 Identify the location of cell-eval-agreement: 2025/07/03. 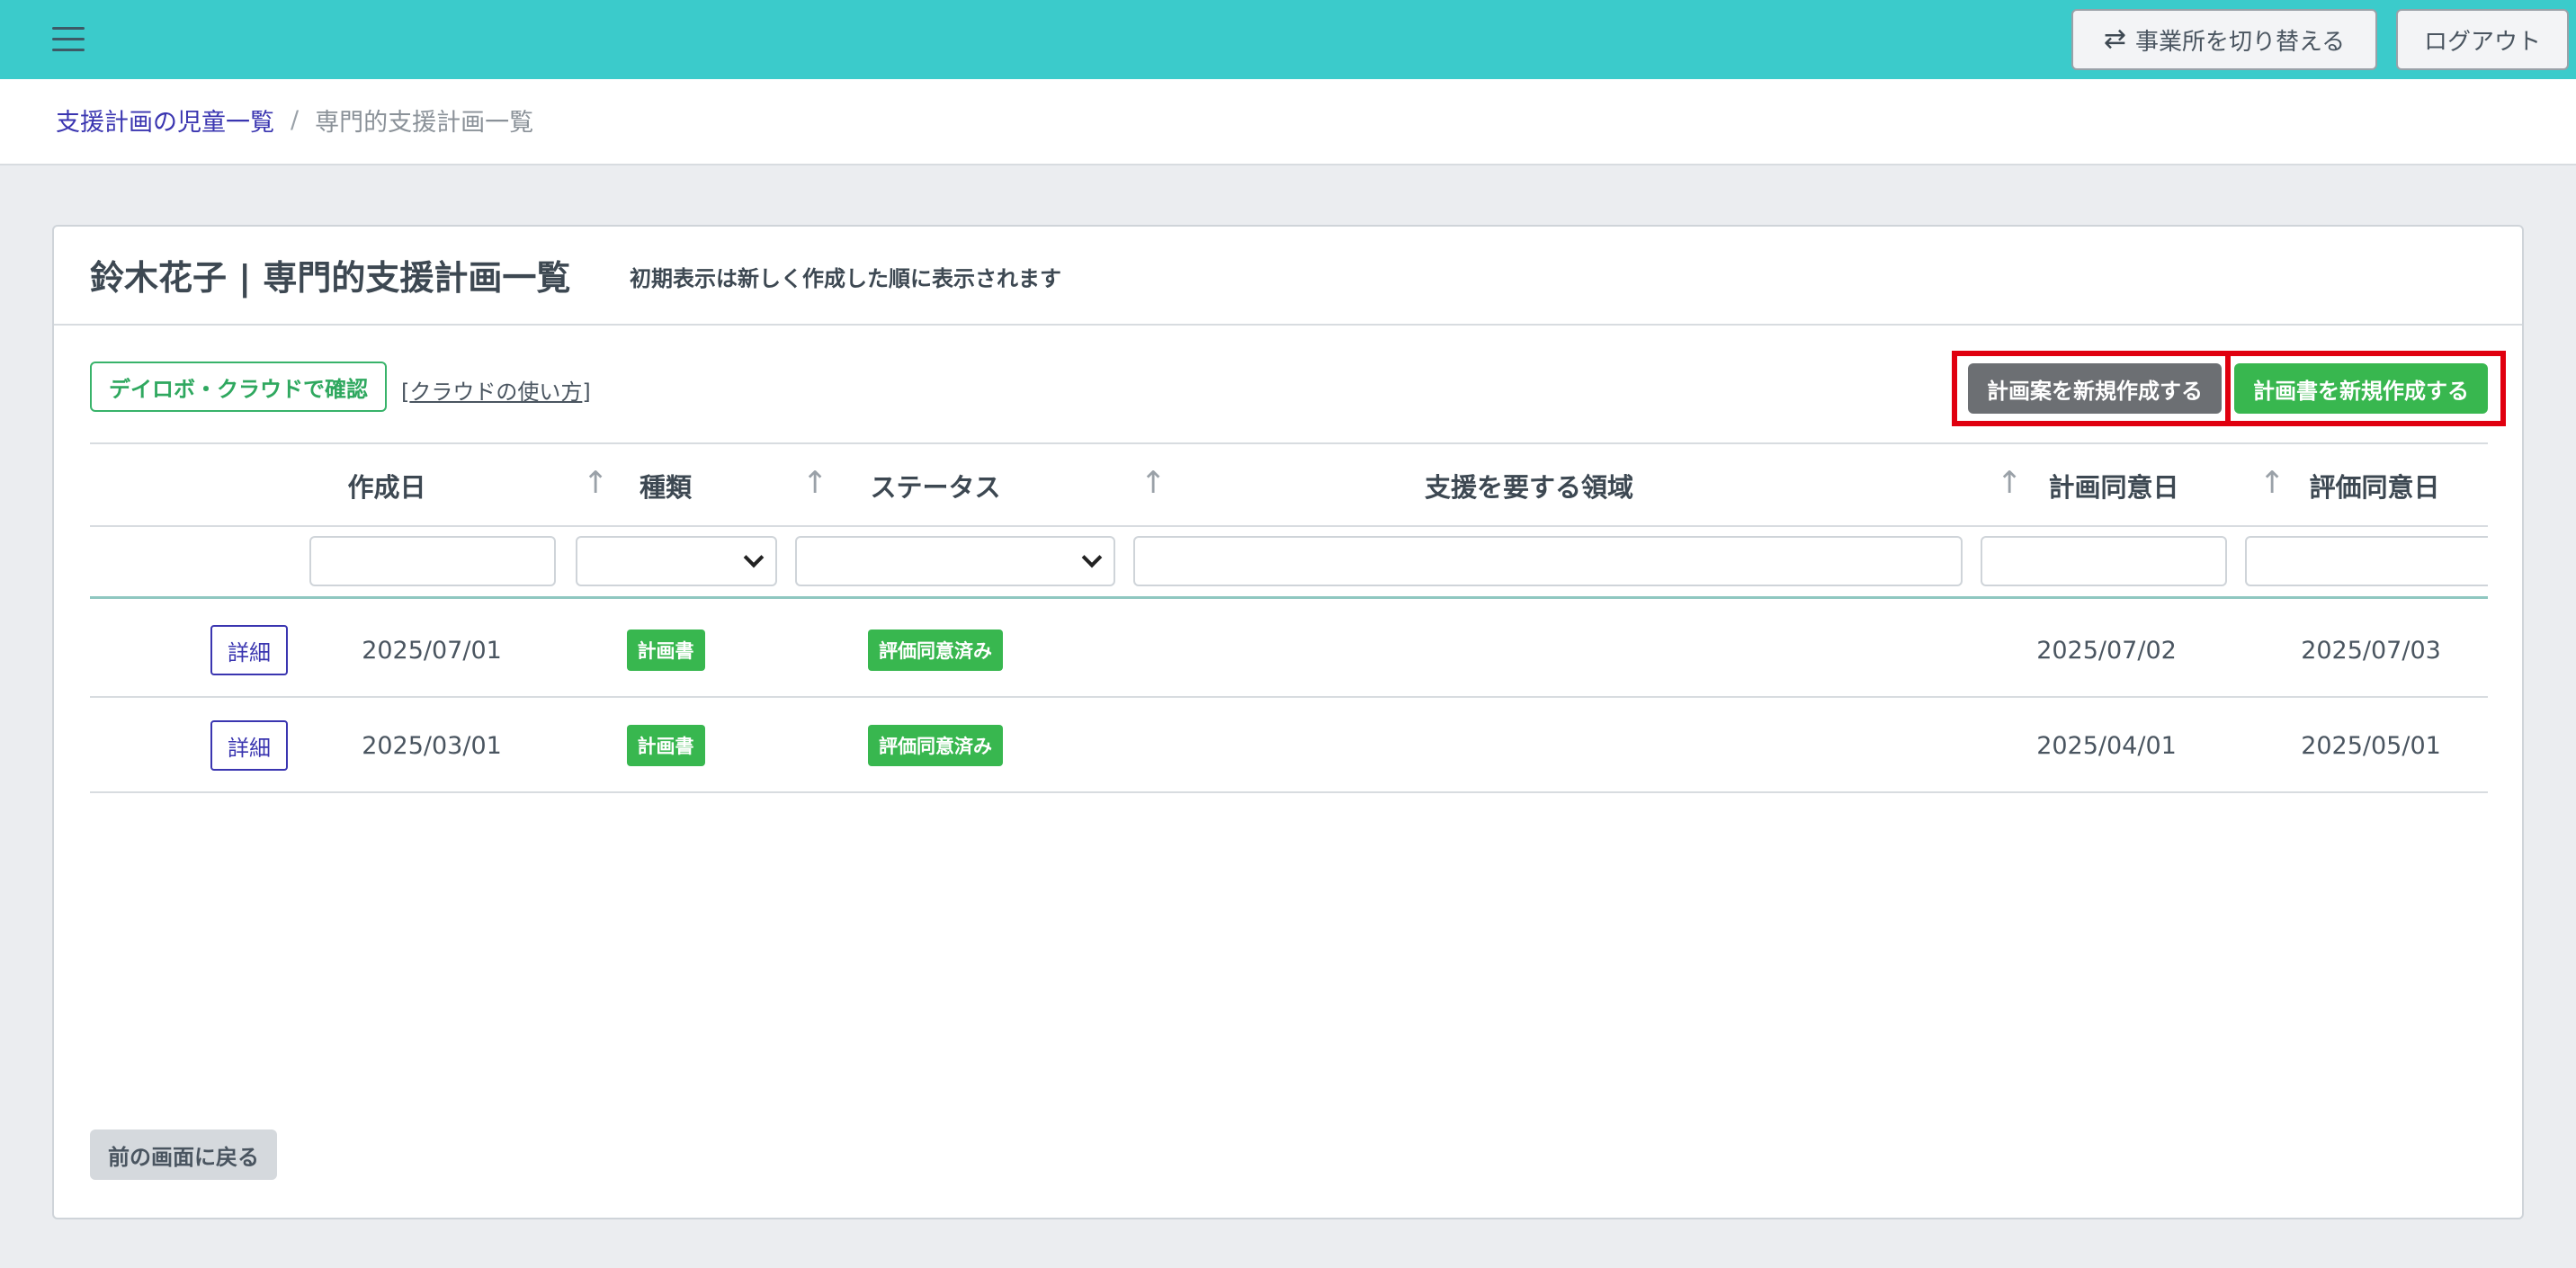
(2371, 650).